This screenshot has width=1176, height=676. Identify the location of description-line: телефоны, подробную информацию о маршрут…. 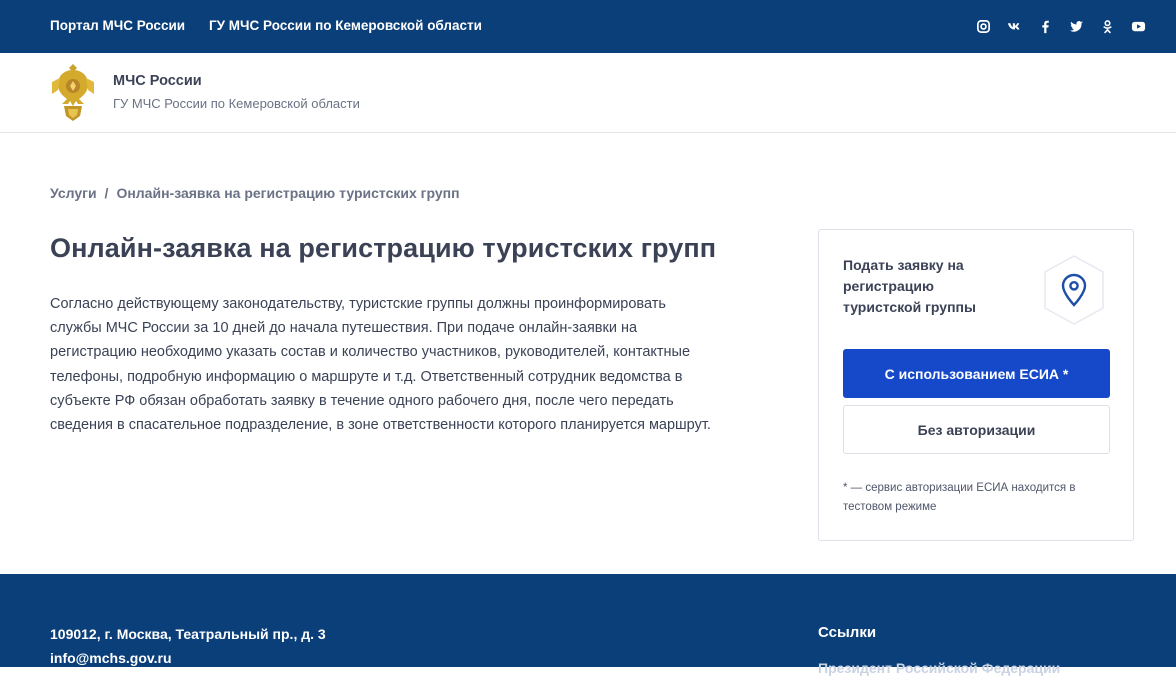
(366, 376).